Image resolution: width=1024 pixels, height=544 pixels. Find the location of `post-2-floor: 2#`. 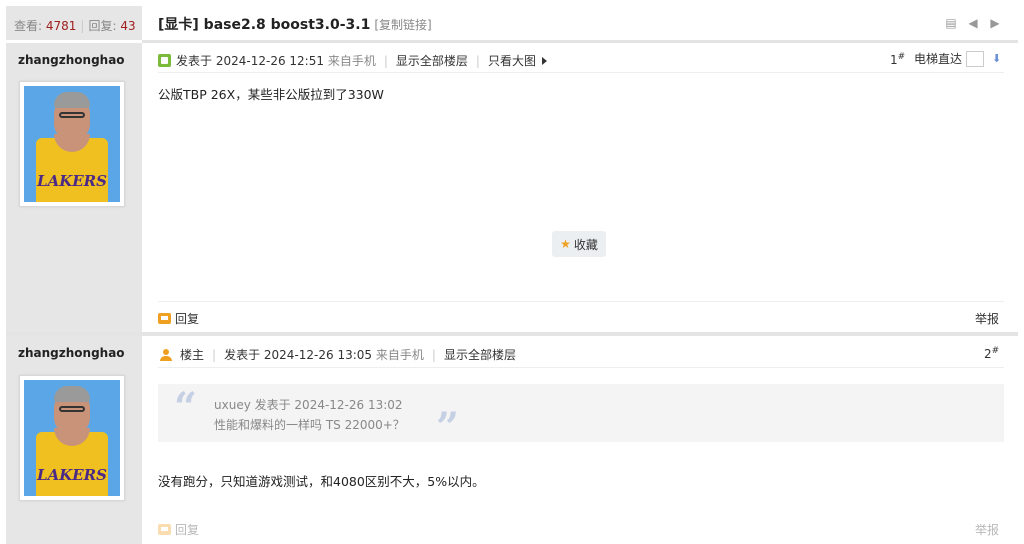

post-2-floor: 2# is located at coordinates (991, 353).